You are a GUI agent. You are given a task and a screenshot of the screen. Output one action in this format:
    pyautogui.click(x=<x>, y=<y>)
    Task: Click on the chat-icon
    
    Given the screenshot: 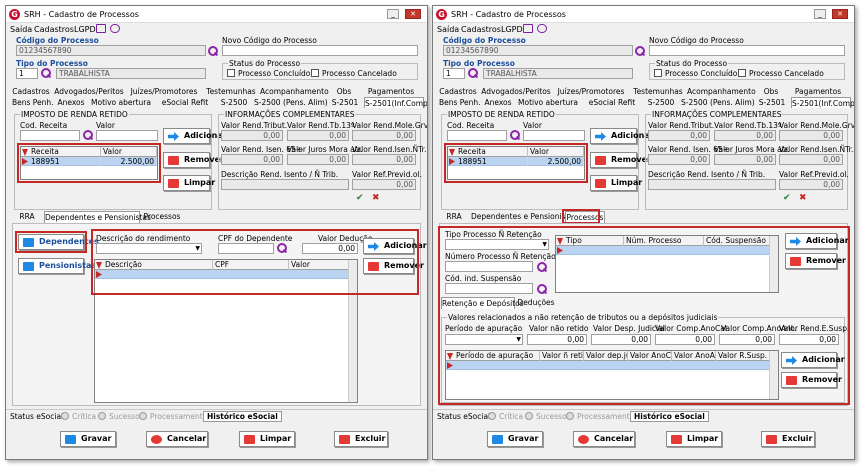 What is the action you would take?
    pyautogui.click(x=115, y=28)
    